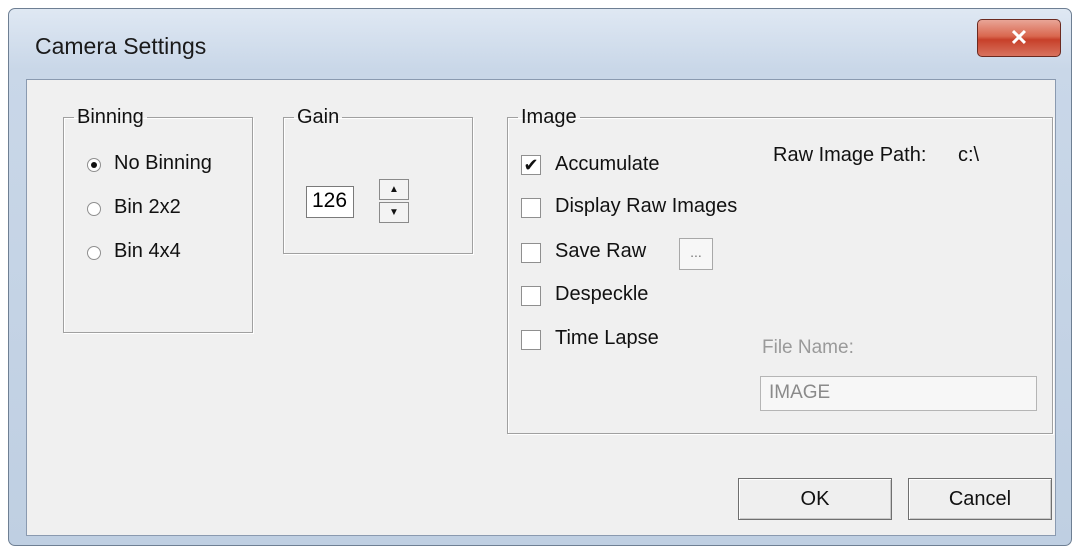 This screenshot has width=1083, height=556. What do you see at coordinates (147, 207) in the screenshot?
I see `radio-label-bin-2x2: Bin 2x2` at bounding box center [147, 207].